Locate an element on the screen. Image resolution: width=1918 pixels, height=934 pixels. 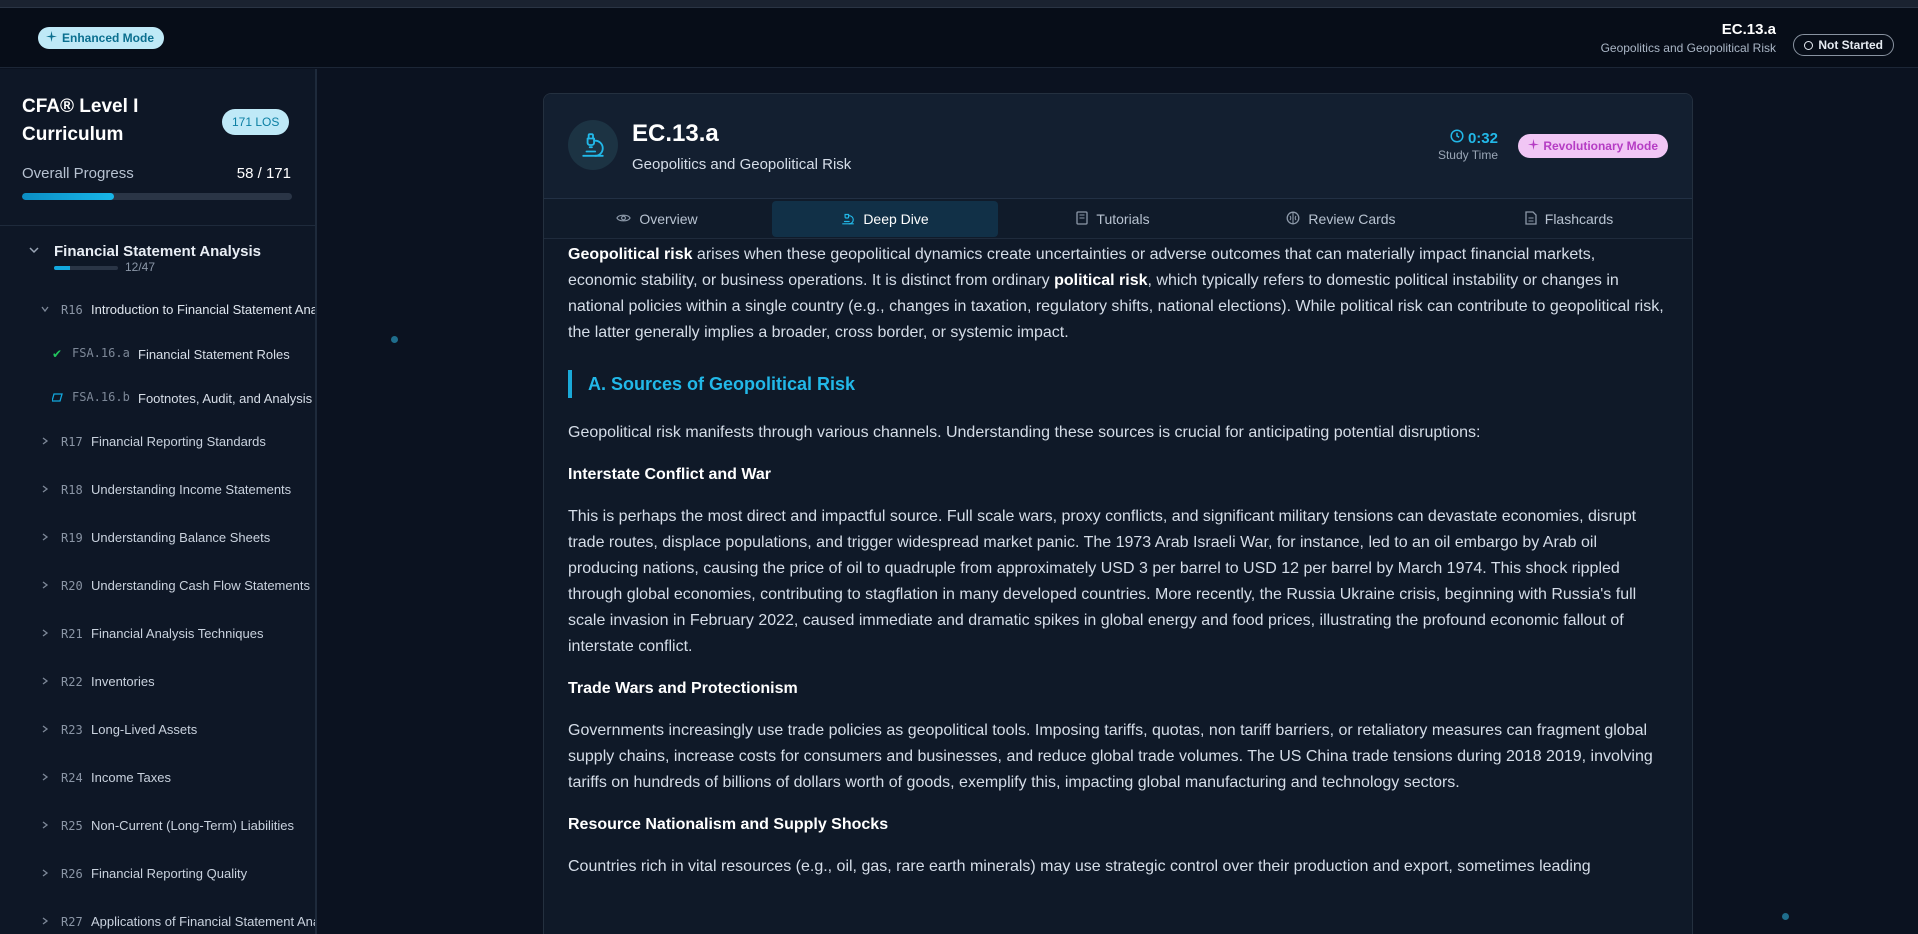
reading-item-r21: R21 Financial Analysis Techniques is located at coordinates (157, 636).